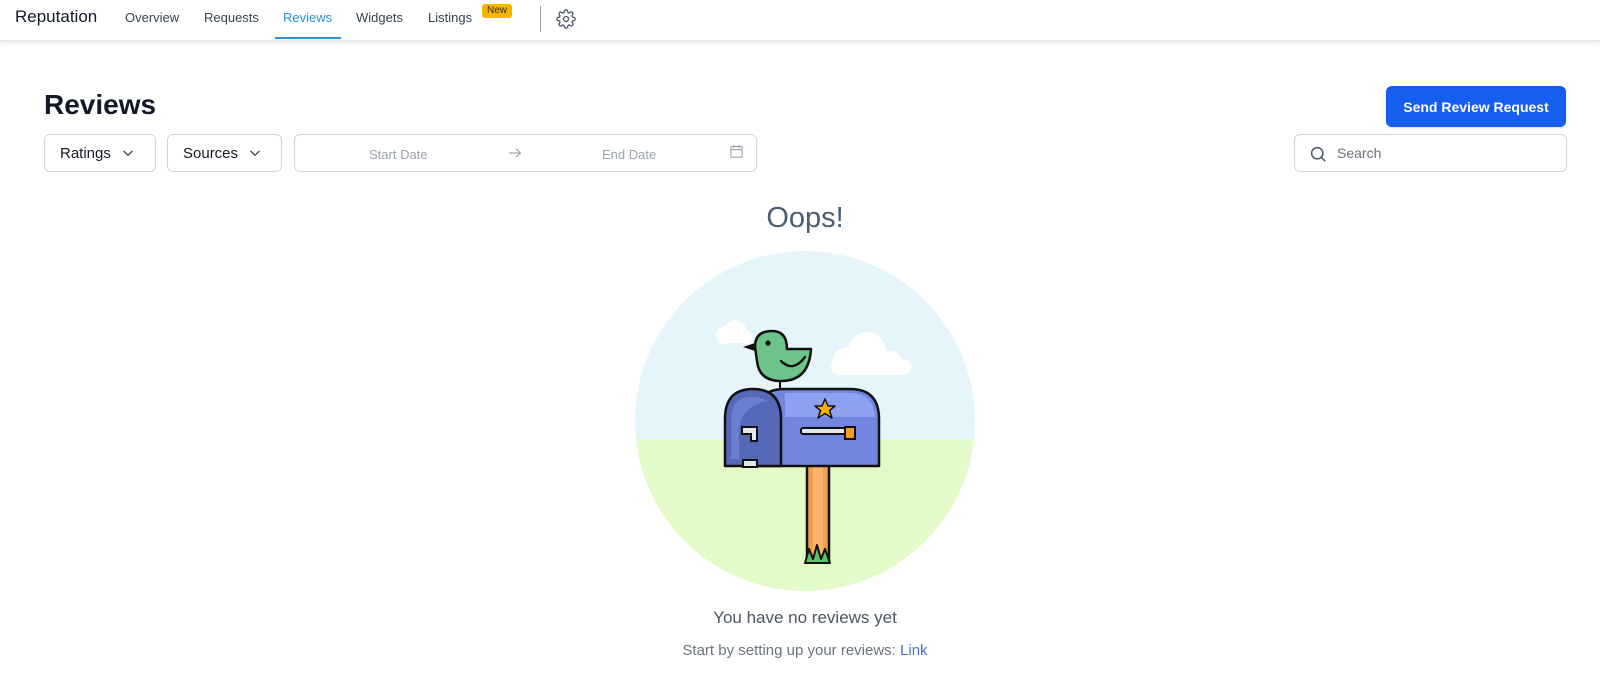 The height and width of the screenshot is (683, 1600). I want to click on calendar-icon, so click(736, 151).